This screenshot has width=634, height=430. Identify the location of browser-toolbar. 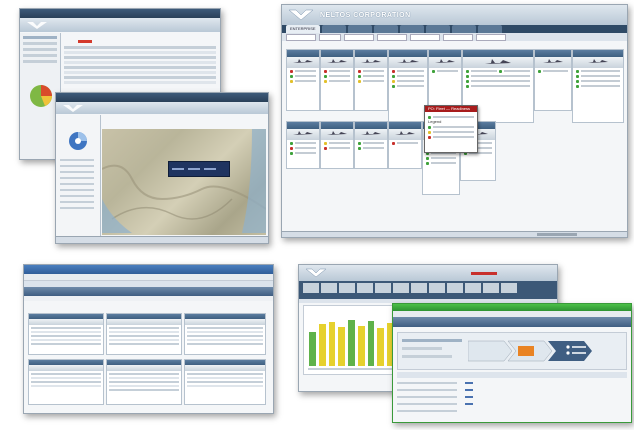
(148, 277).